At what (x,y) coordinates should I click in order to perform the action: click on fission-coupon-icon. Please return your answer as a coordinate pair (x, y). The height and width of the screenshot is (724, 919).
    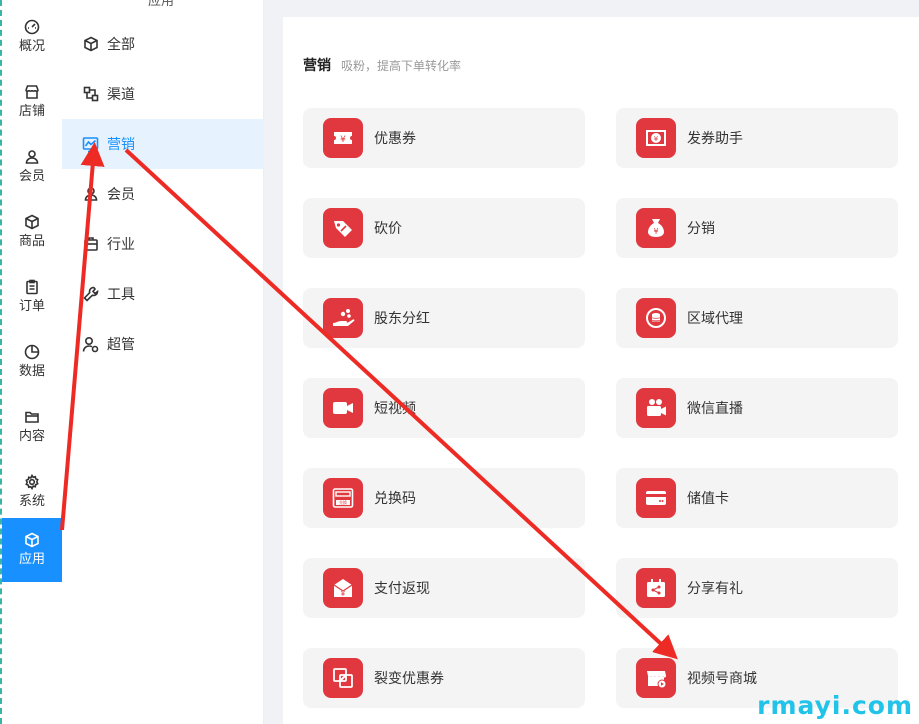
    Looking at the image, I should click on (343, 678).